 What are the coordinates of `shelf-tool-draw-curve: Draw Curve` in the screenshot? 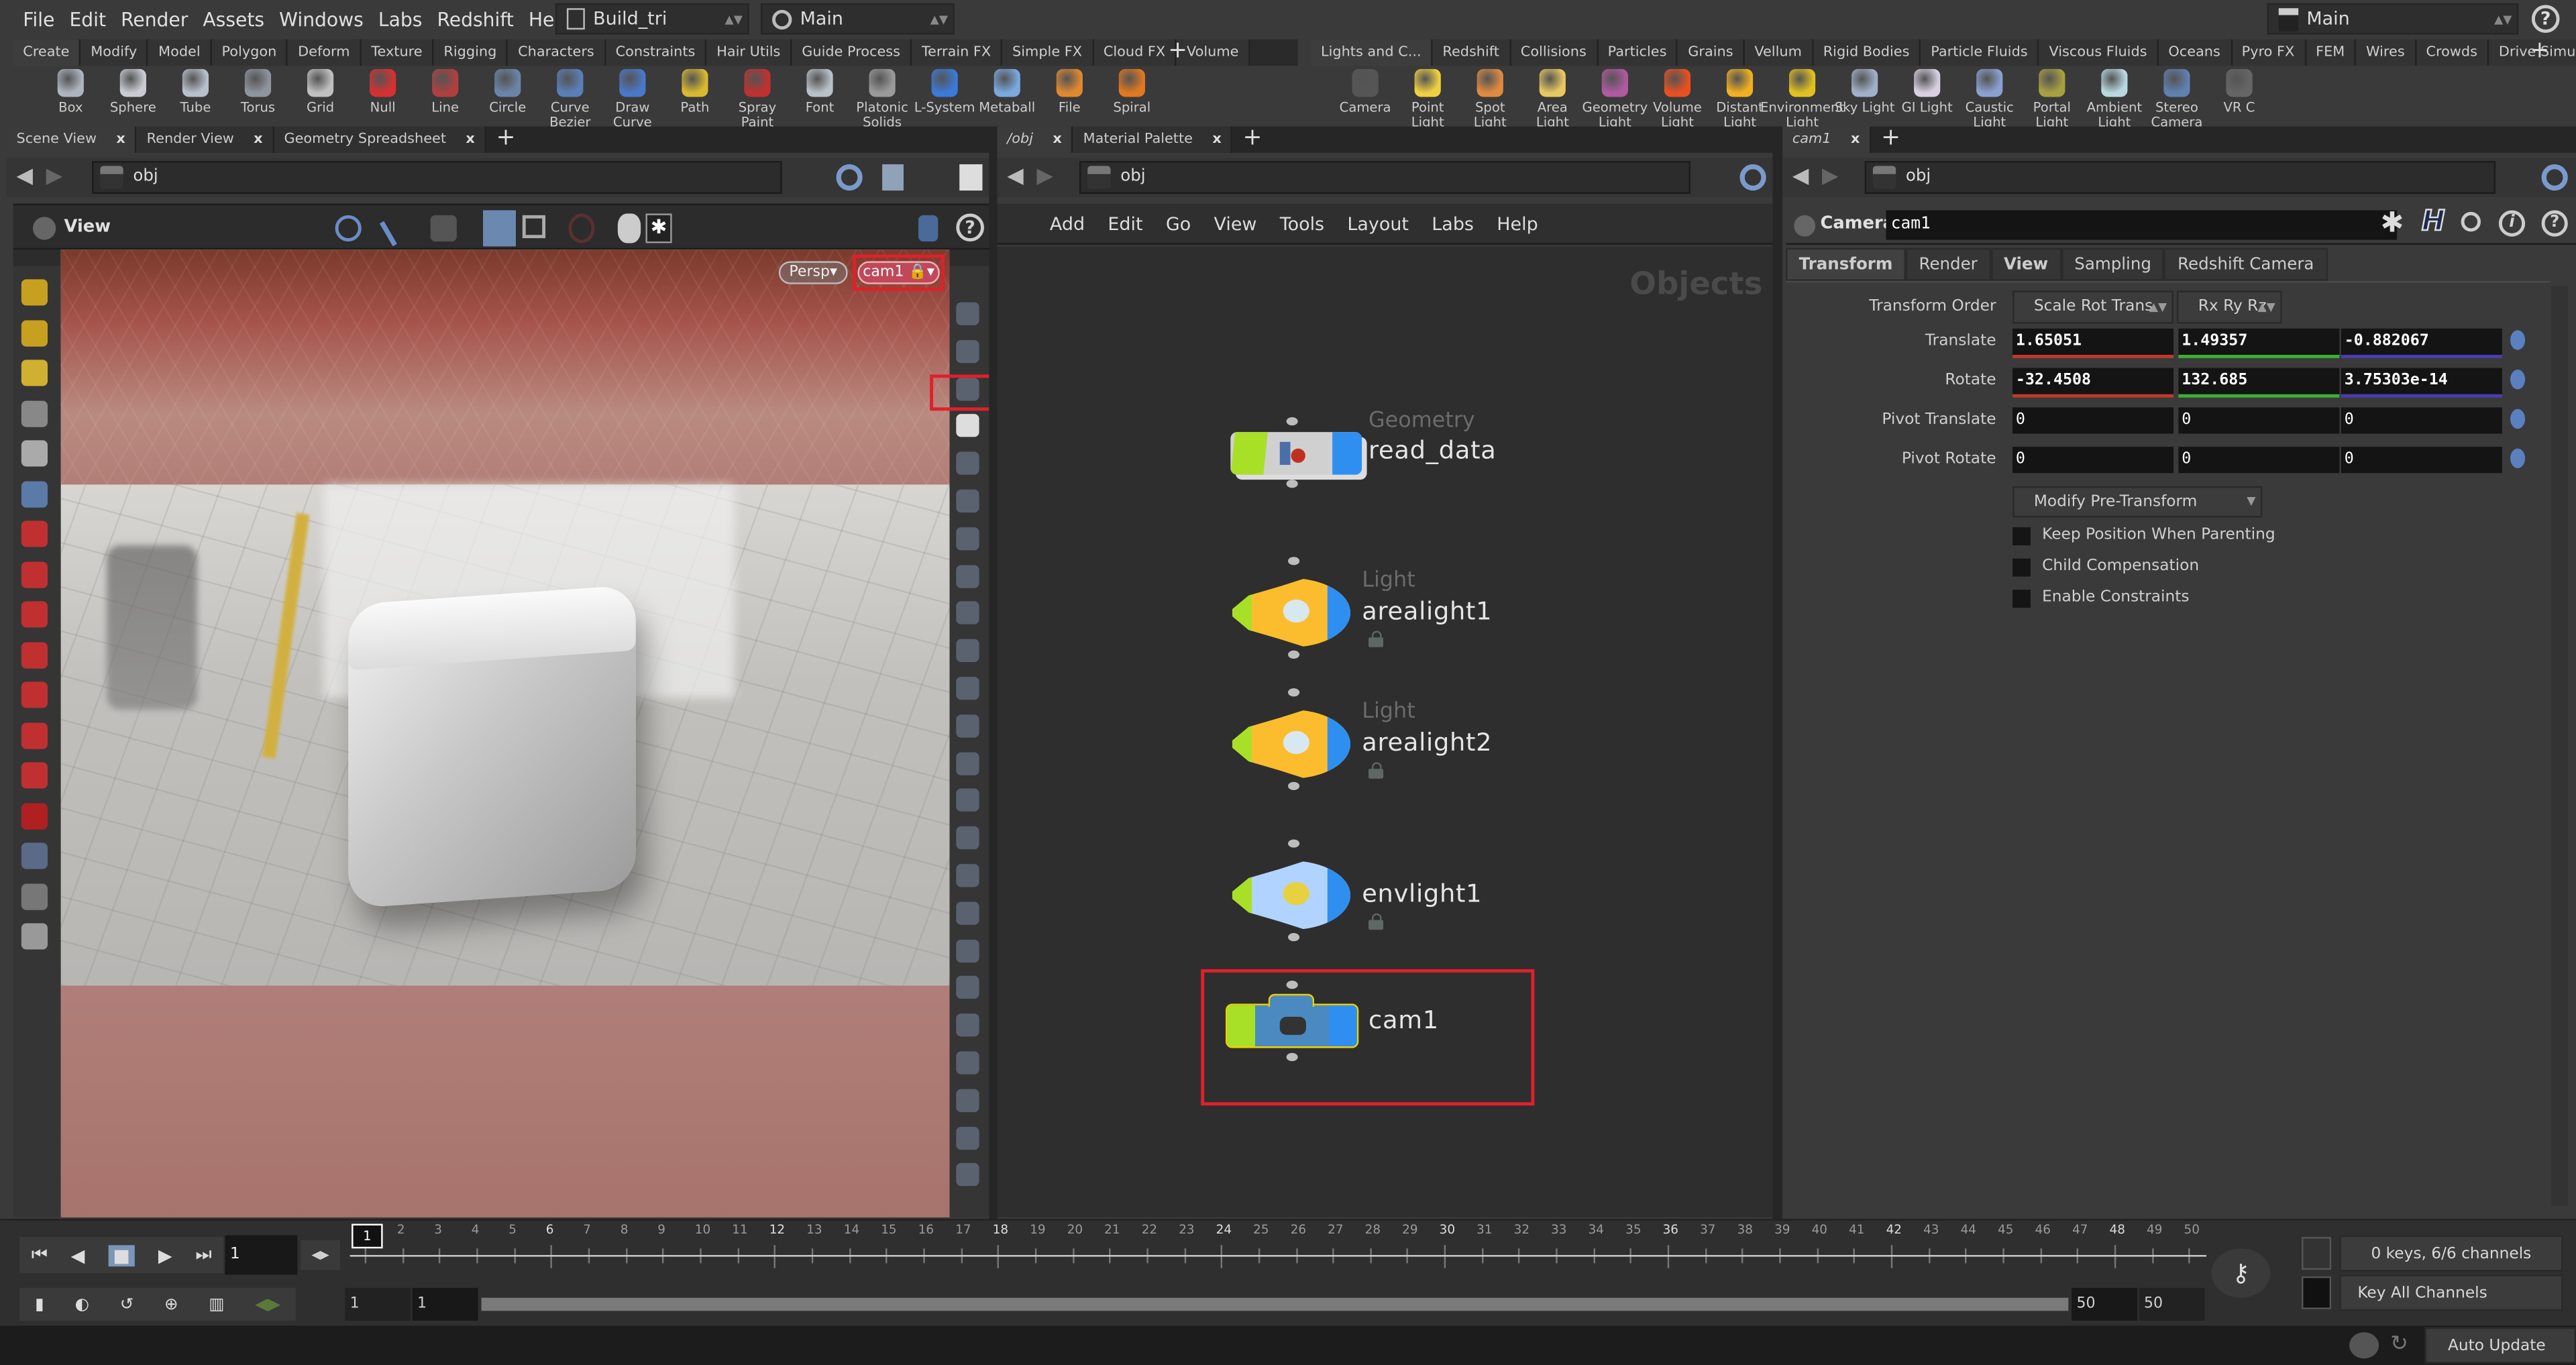 It's located at (632, 98).